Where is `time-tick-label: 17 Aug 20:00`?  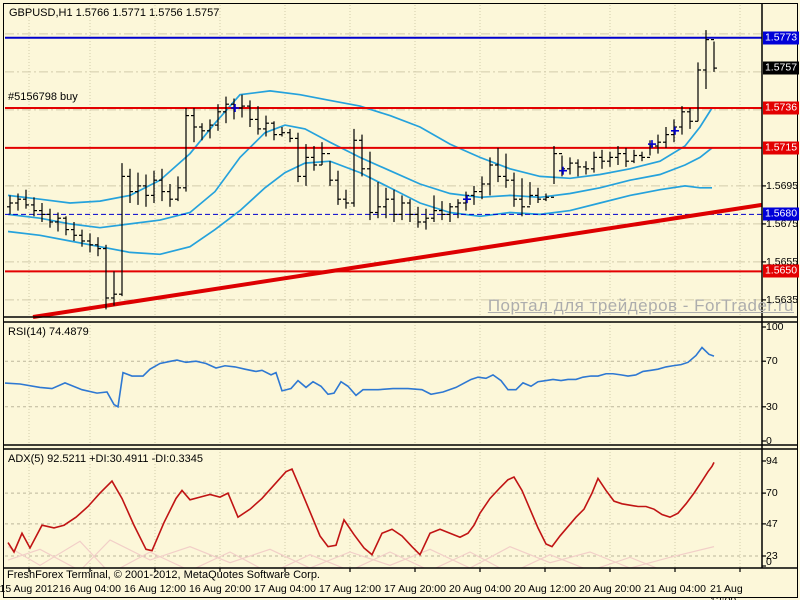
time-tick-label: 17 Aug 20:00 is located at coordinates (415, 589).